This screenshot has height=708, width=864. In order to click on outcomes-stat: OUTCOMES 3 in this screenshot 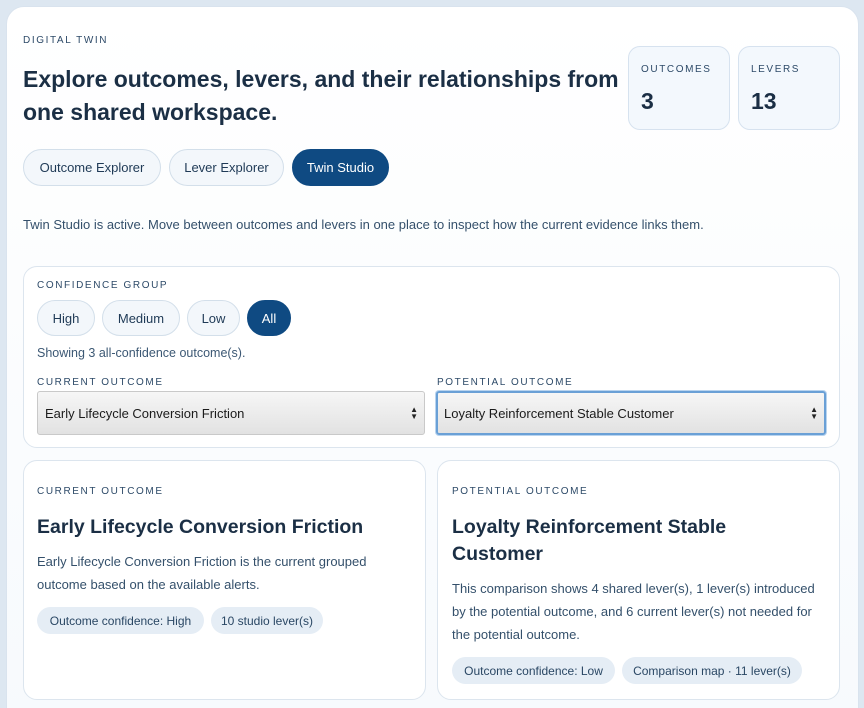, I will do `click(679, 88)`.